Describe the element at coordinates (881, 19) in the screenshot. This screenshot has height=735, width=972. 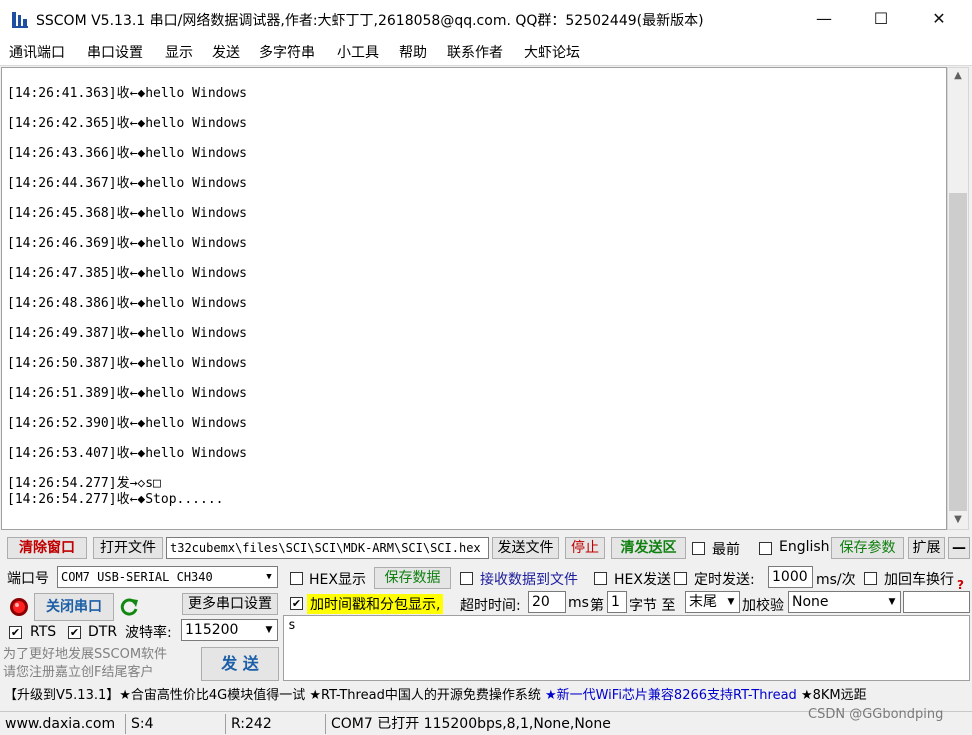
I see `maximize-button: ☐` at that location.